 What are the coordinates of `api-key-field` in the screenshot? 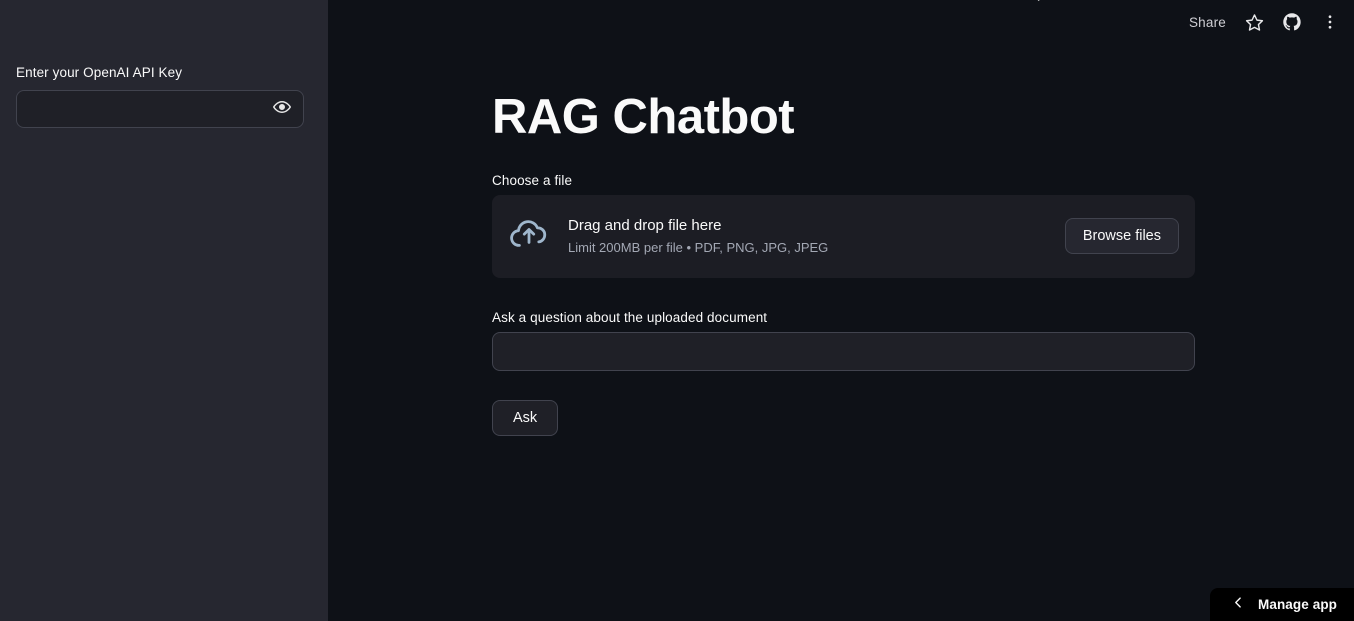 It's located at (160, 108).